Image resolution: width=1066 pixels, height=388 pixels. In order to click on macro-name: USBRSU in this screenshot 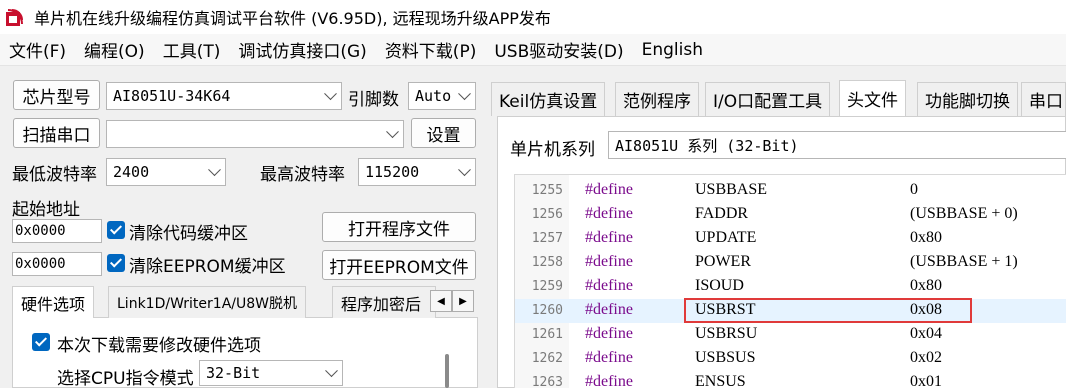, I will do `click(726, 333)`.